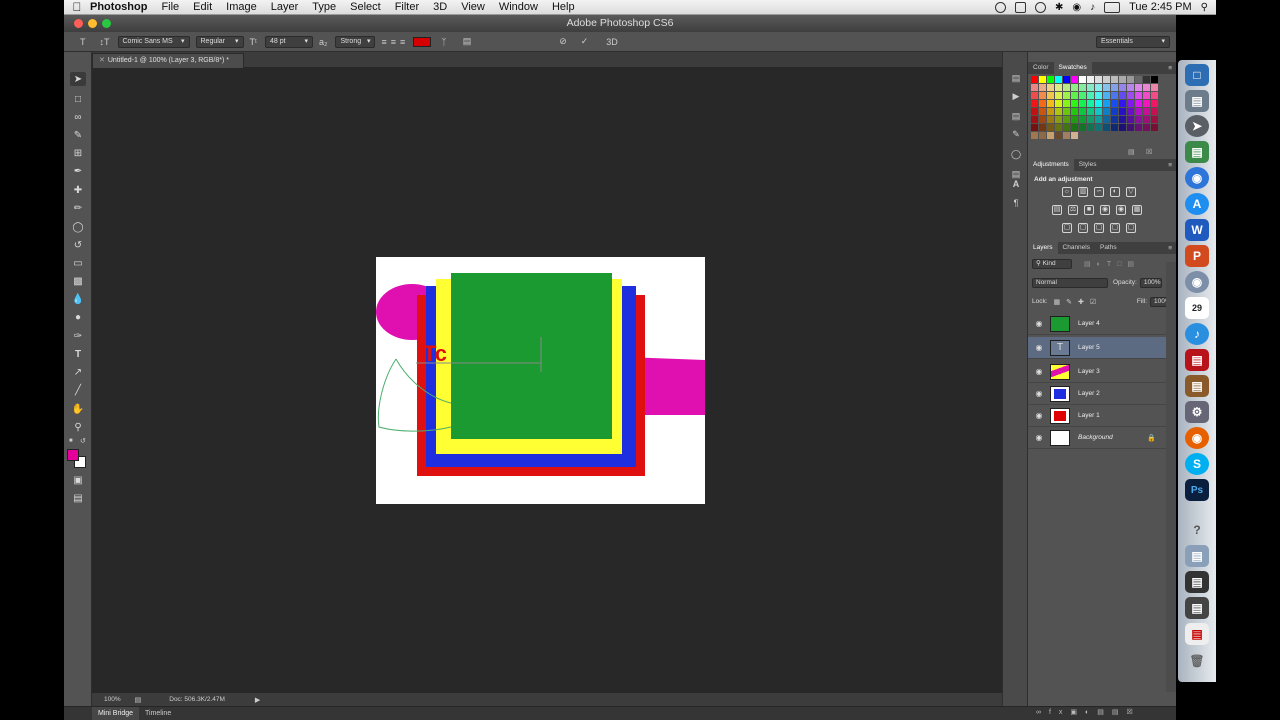 Image resolution: width=1280 pixels, height=720 pixels. I want to click on delete-swatch-icon: ☒, so click(1149, 152).